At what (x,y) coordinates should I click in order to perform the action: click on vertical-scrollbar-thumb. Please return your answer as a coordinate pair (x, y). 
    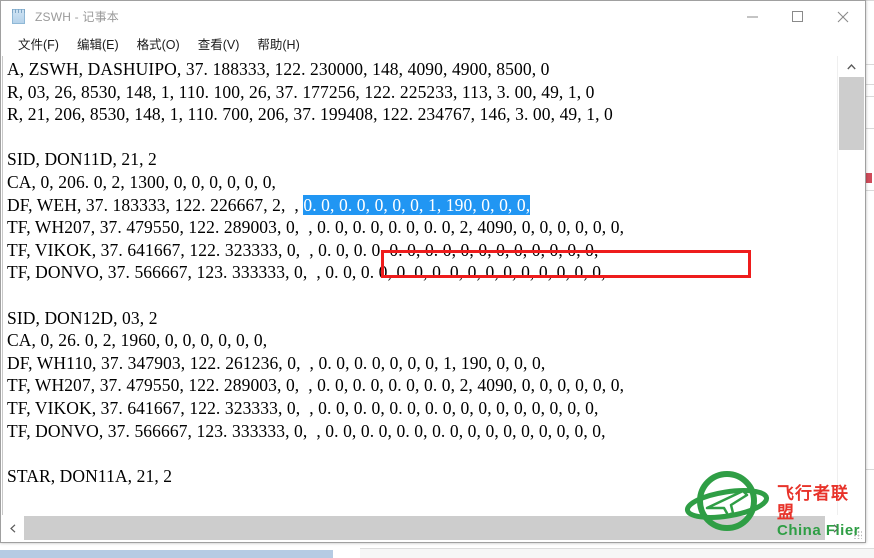
    Looking at the image, I should click on (851, 113).